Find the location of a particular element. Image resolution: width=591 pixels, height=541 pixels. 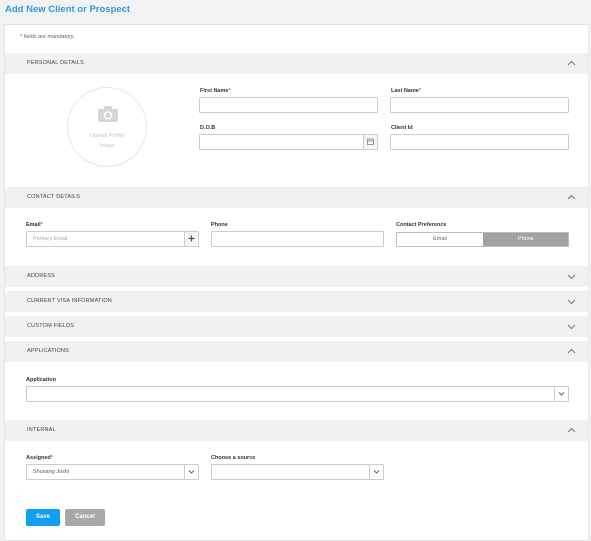

assigned-label: Assigned* is located at coordinates (39, 458).